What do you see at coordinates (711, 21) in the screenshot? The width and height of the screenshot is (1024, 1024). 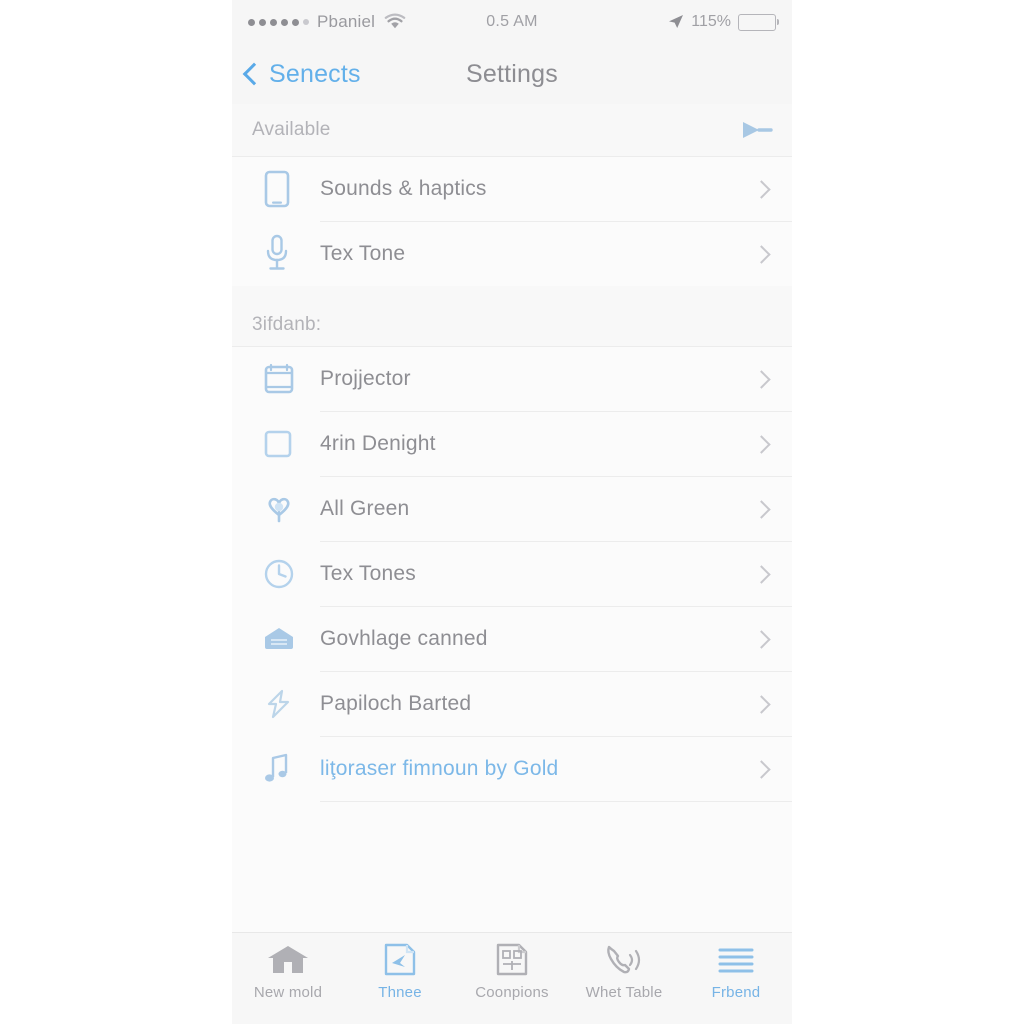 I see `battery-percent-label: 115%` at bounding box center [711, 21].